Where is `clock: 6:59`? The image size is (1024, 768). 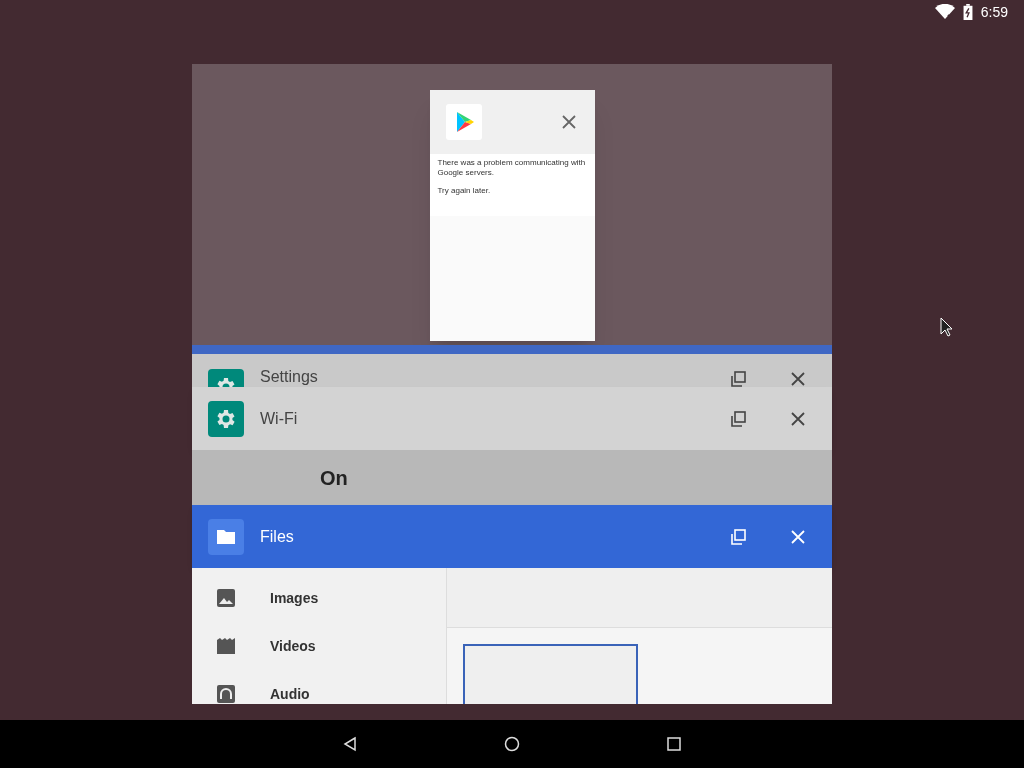
clock: 6:59 is located at coordinates (994, 12).